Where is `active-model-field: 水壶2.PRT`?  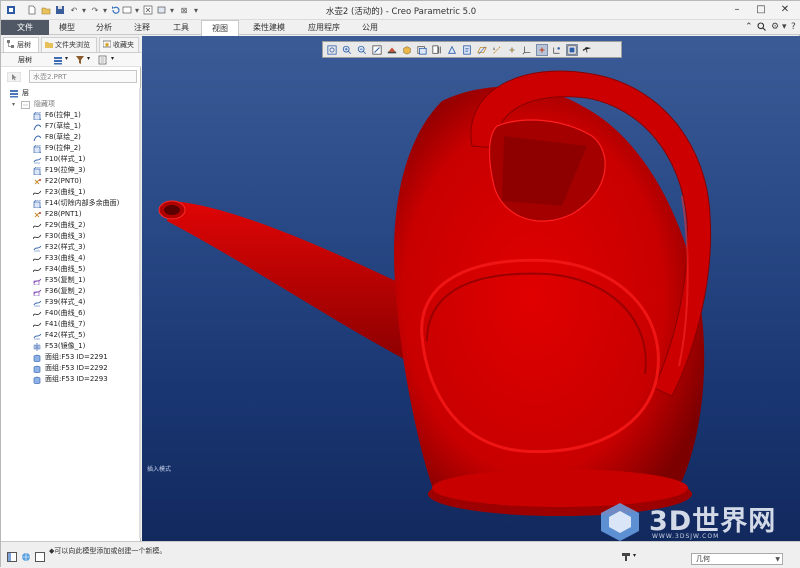
active-model-field: 水壶2.PRT is located at coordinates (83, 76).